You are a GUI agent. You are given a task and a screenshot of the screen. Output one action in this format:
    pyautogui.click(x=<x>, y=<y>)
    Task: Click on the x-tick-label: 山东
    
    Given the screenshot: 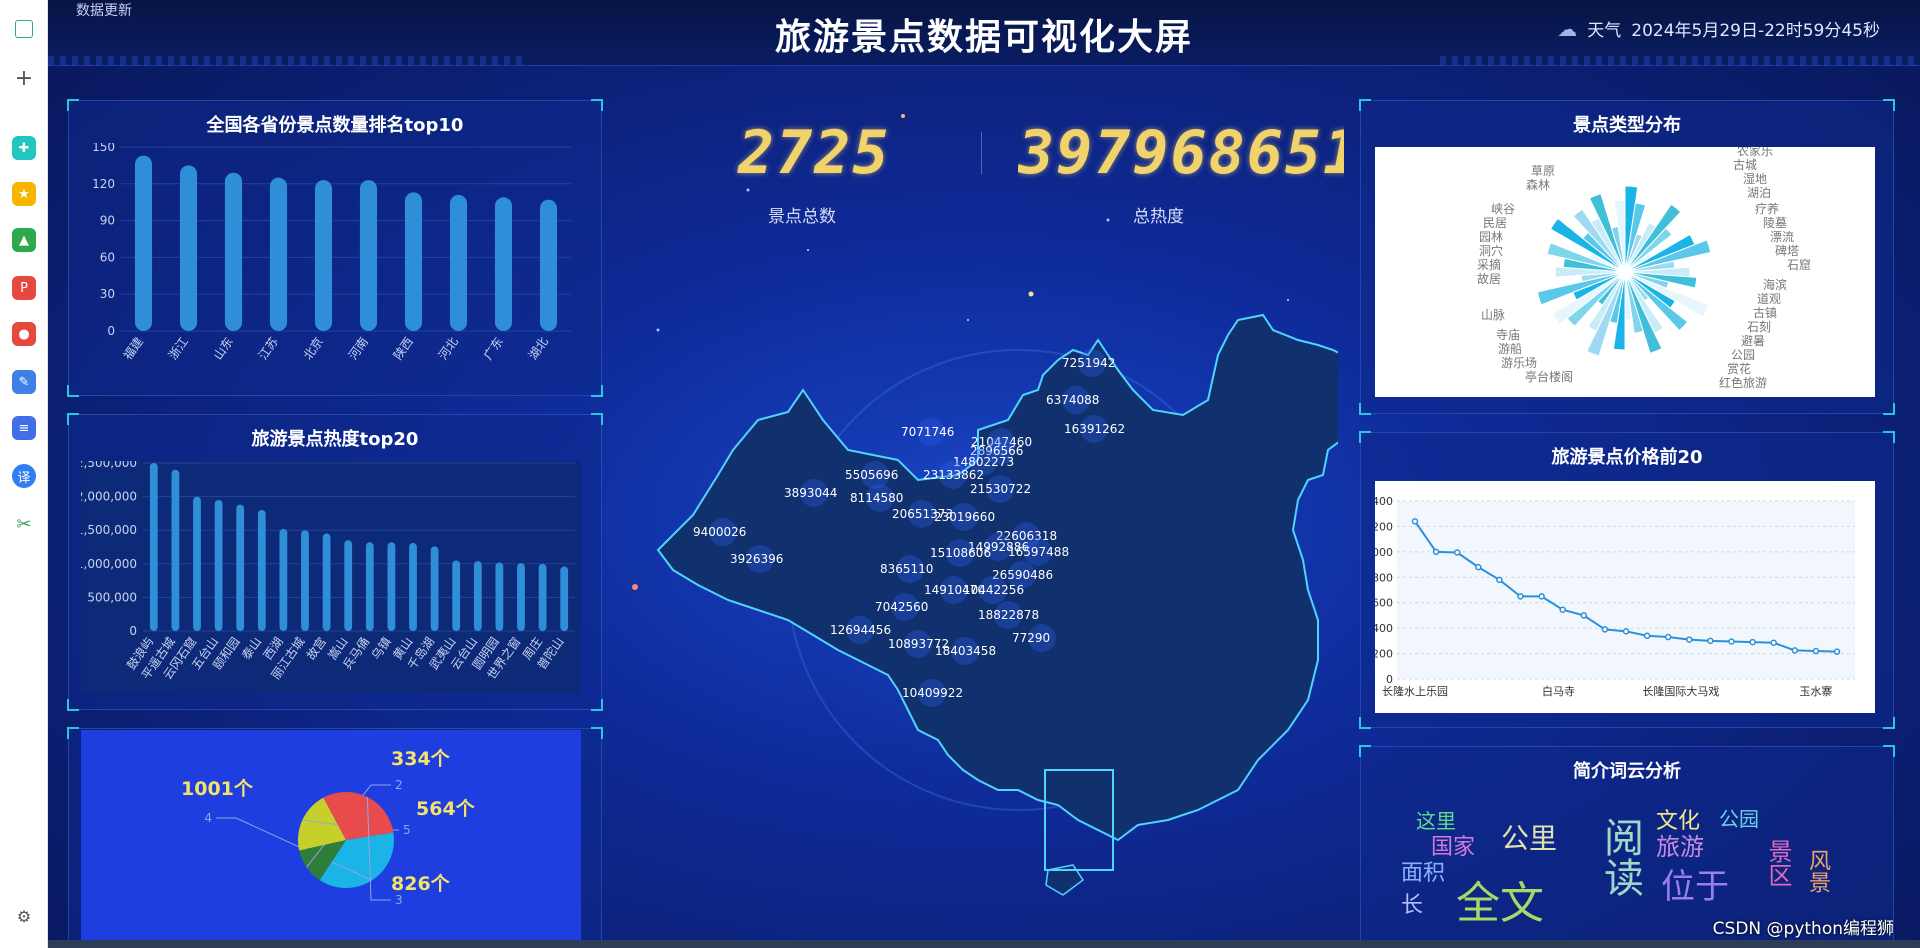 What is the action you would take?
    pyautogui.click(x=223, y=349)
    